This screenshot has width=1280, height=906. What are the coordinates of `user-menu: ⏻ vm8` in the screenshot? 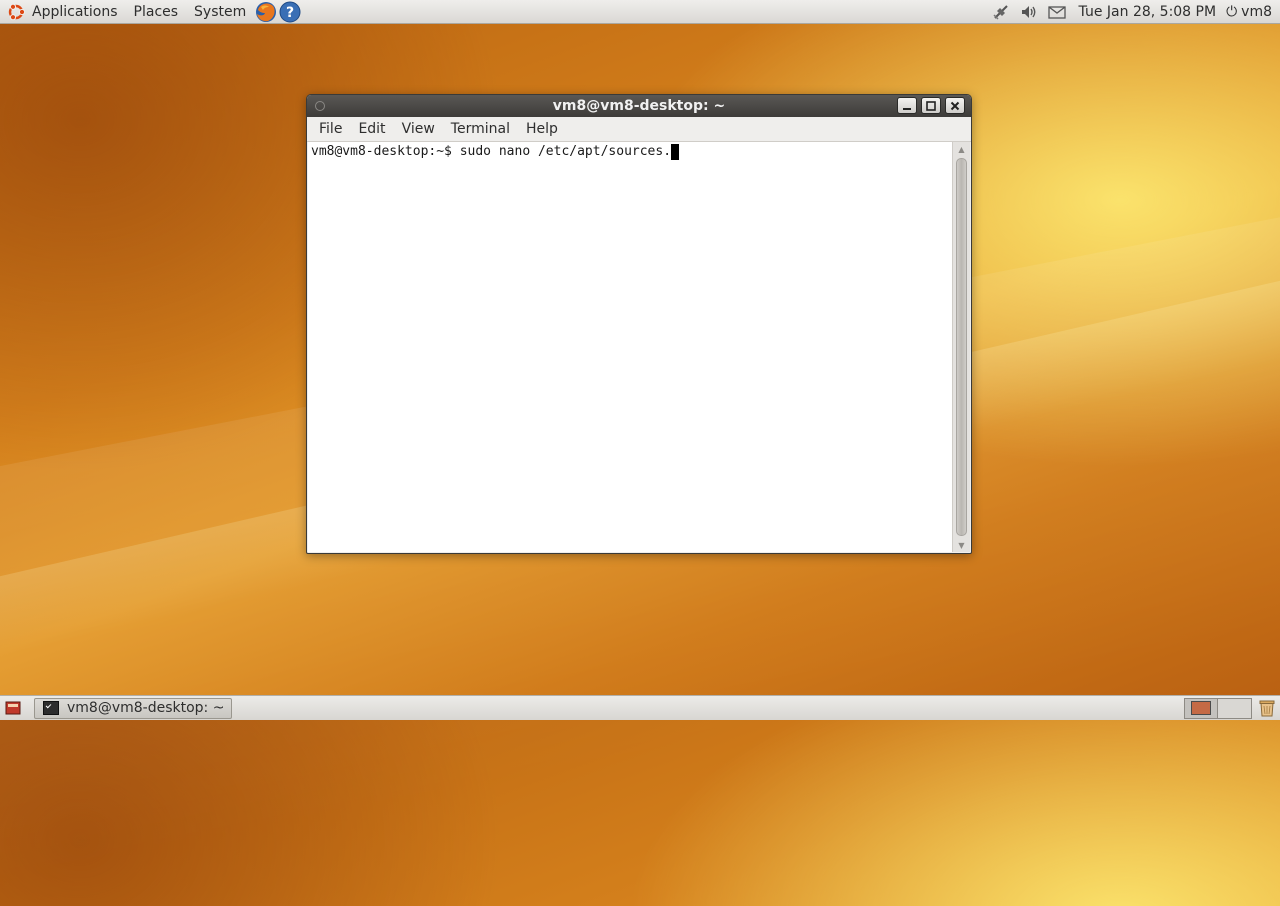 It's located at (1249, 12).